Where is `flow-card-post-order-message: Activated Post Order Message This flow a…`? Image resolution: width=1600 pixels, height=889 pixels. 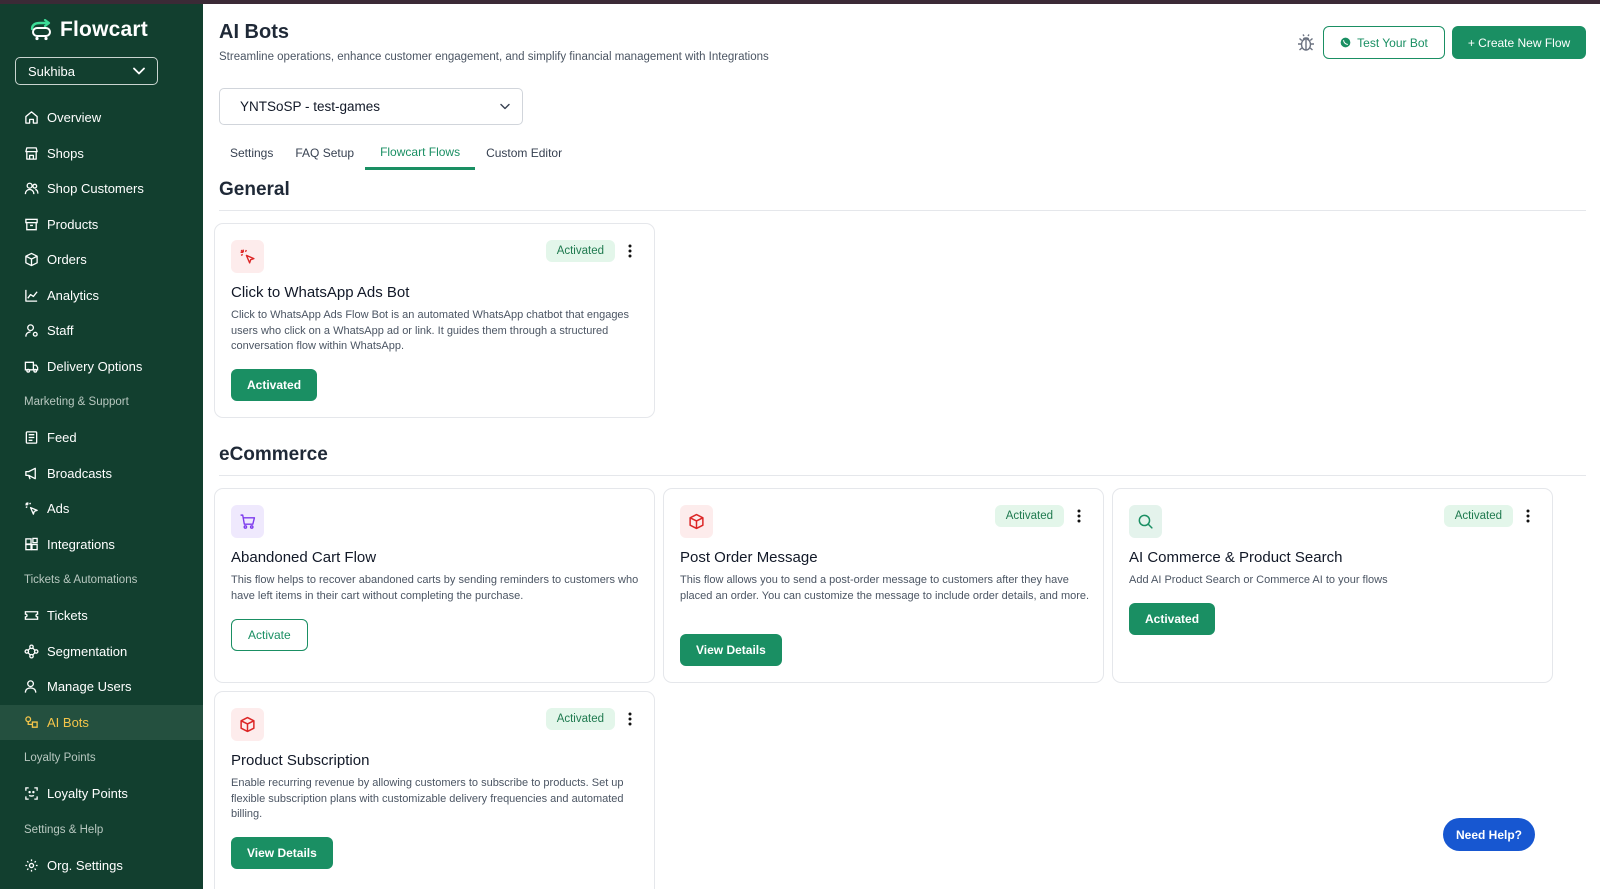
flow-card-post-order-message: Activated Post Order Message This flow a… is located at coordinates (883, 585).